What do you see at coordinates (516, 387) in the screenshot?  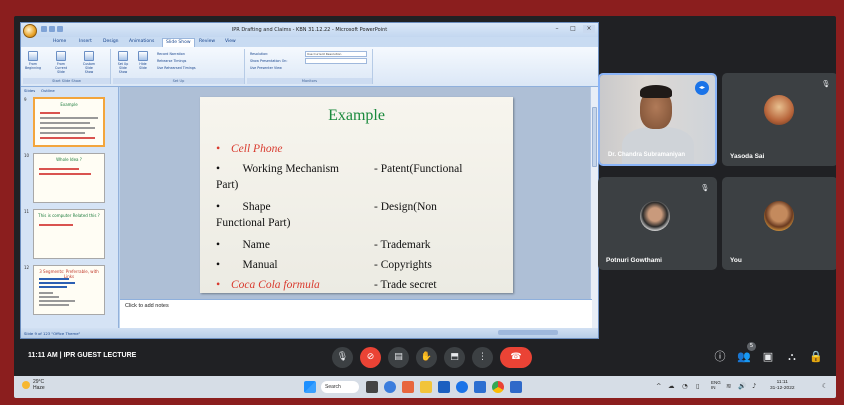 I see `outlook-icon` at bounding box center [516, 387].